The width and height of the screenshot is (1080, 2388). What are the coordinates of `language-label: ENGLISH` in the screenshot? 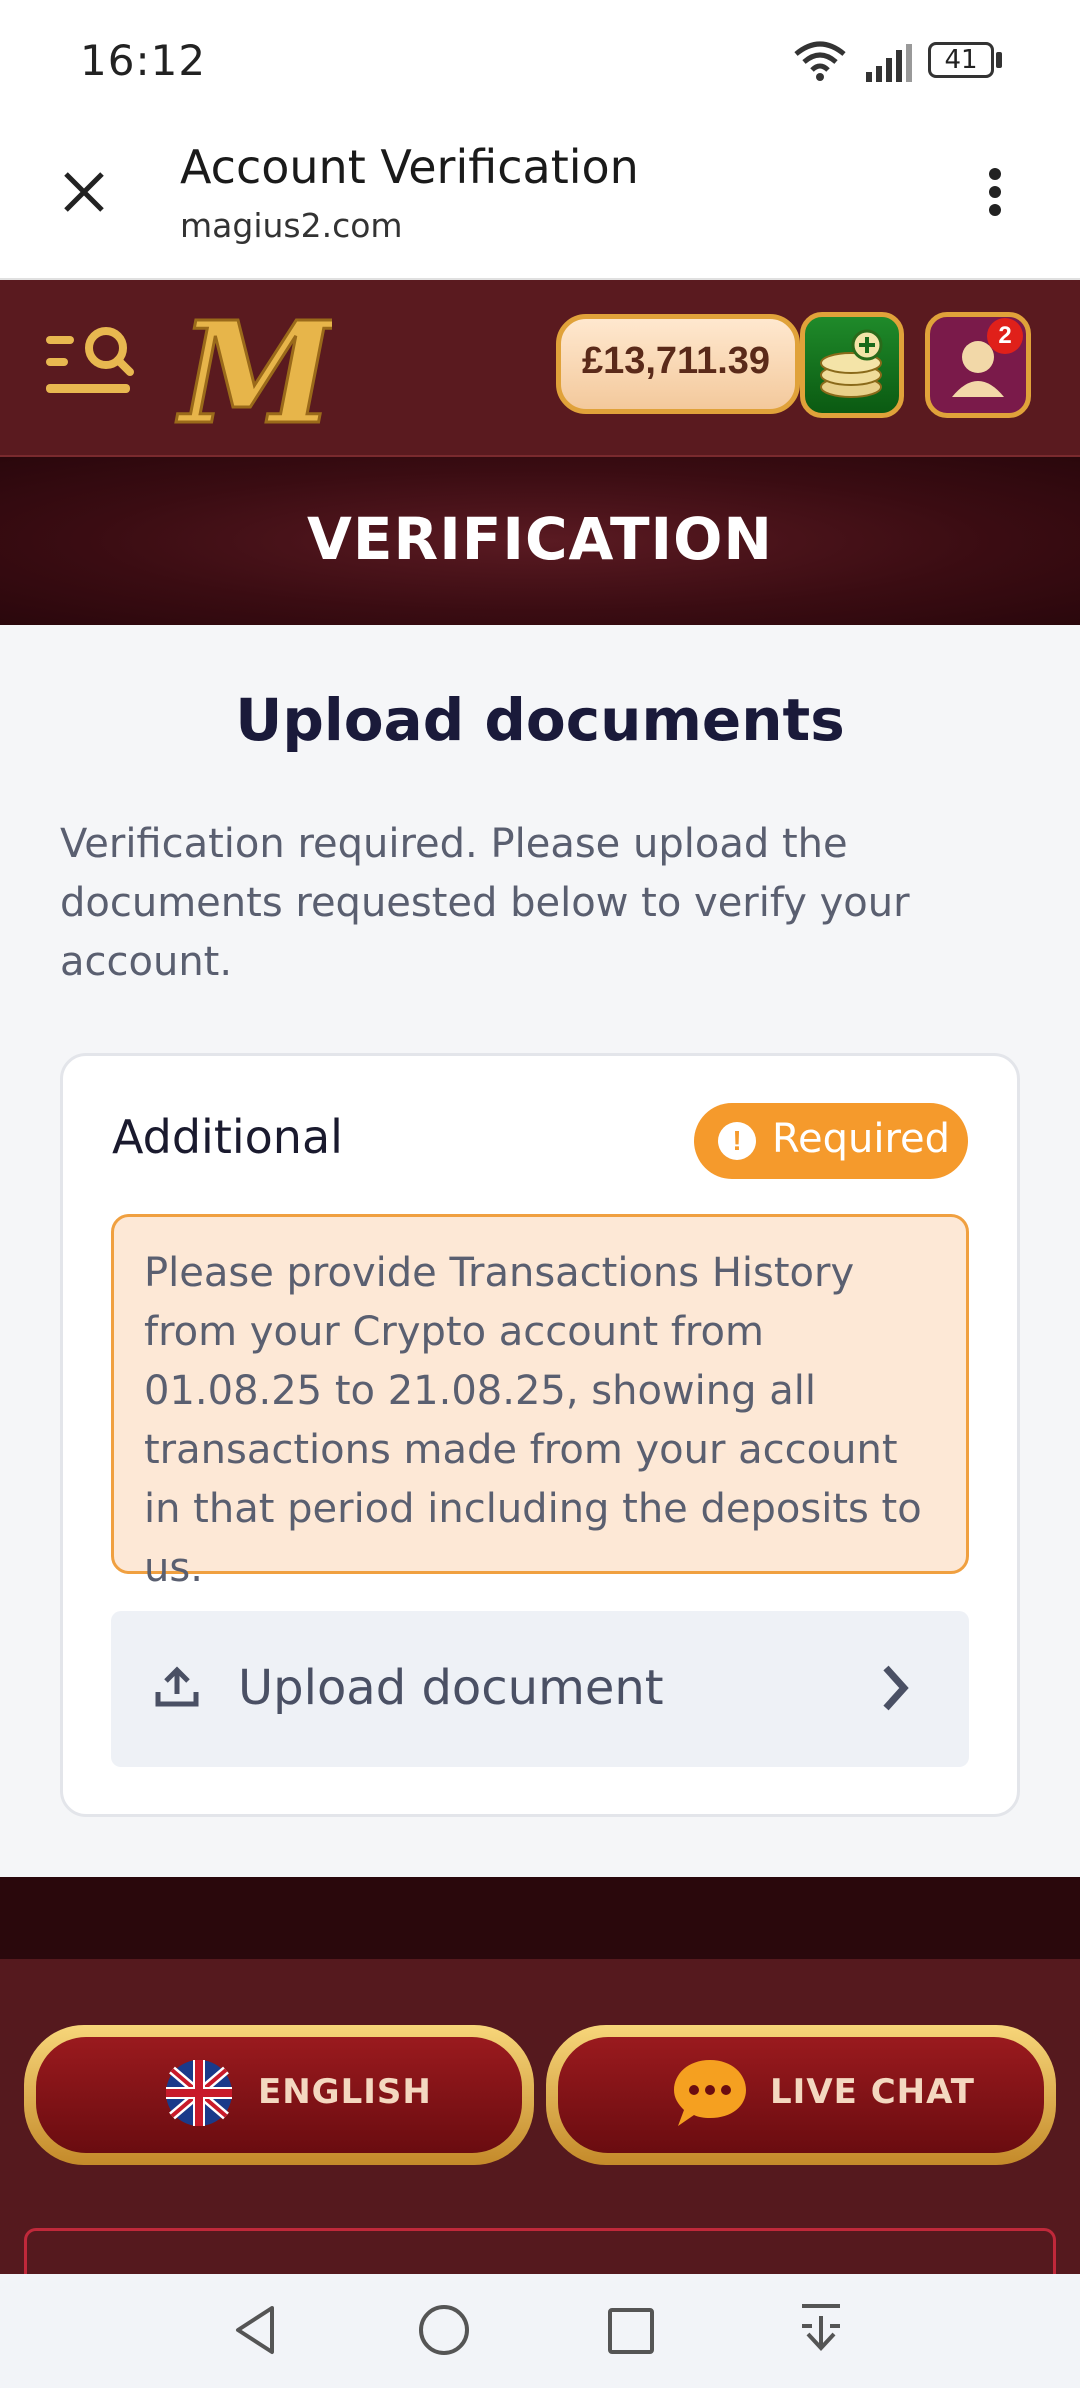 It's located at (345, 2092).